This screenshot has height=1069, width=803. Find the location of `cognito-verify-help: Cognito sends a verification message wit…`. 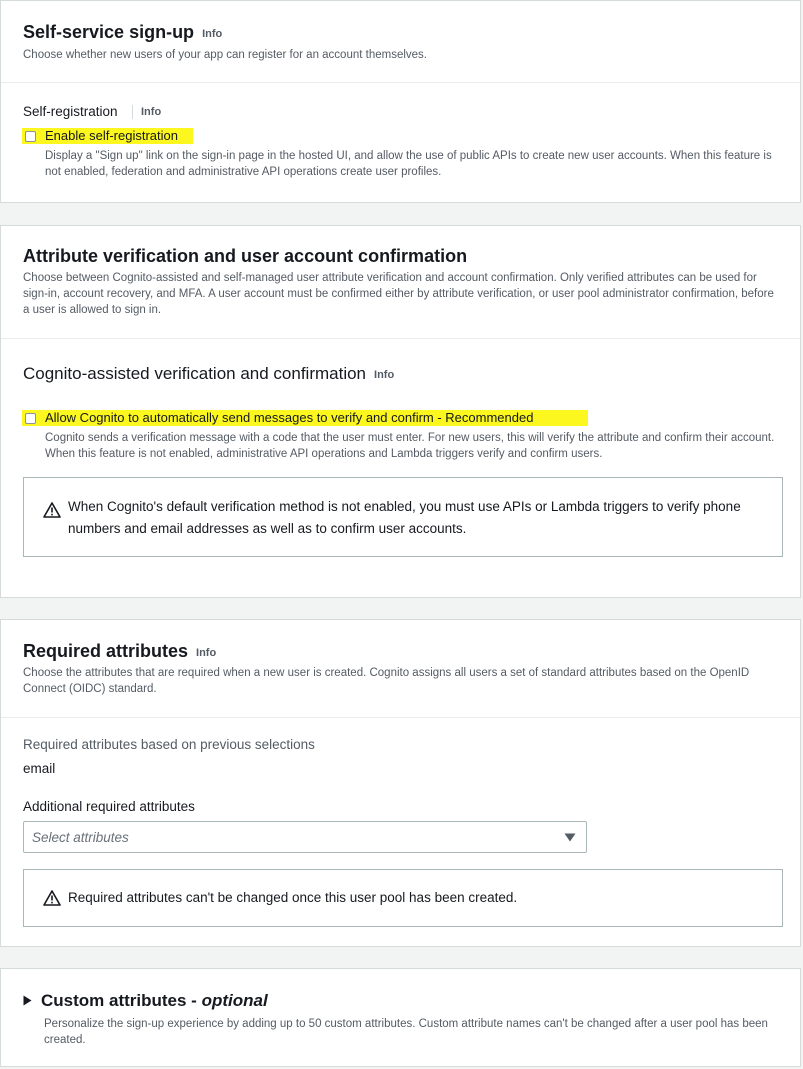

cognito-verify-help: Cognito sends a verification message wit… is located at coordinates (410, 446).